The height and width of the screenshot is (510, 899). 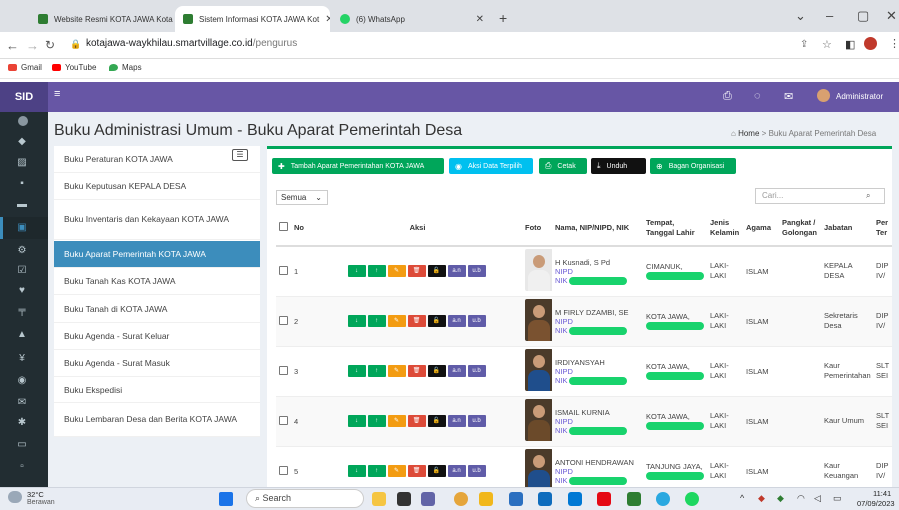 I want to click on row-action-button: ↑, so click(x=376, y=271).